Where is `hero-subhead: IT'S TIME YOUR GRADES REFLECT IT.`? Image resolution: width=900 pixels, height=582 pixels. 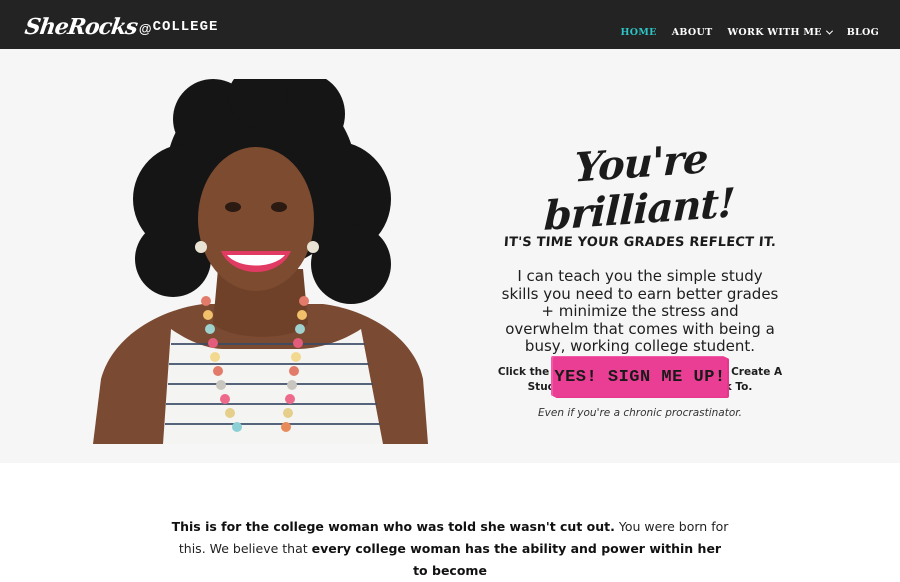 hero-subhead: IT'S TIME YOUR GRADES REFLECT IT. is located at coordinates (640, 242).